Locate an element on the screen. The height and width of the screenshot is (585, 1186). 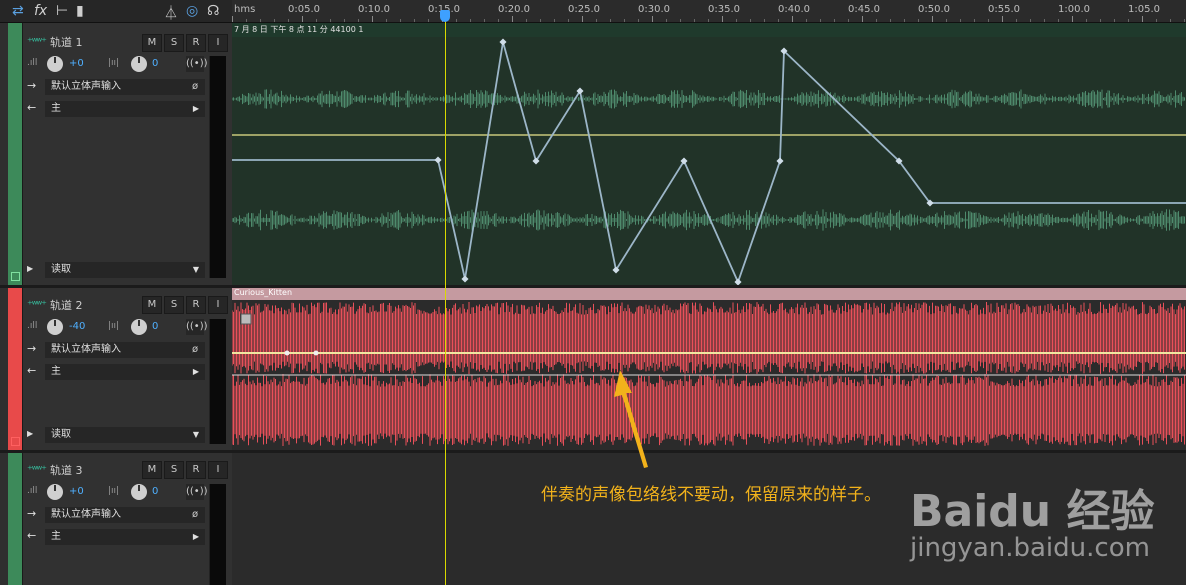
baidu-url-watermark: jingyan.baidu.com is located at coordinates (1030, 548).